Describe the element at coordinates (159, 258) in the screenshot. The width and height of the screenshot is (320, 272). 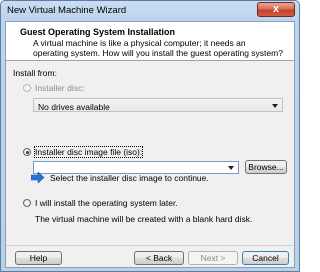
I see `back-button: < Back` at that location.